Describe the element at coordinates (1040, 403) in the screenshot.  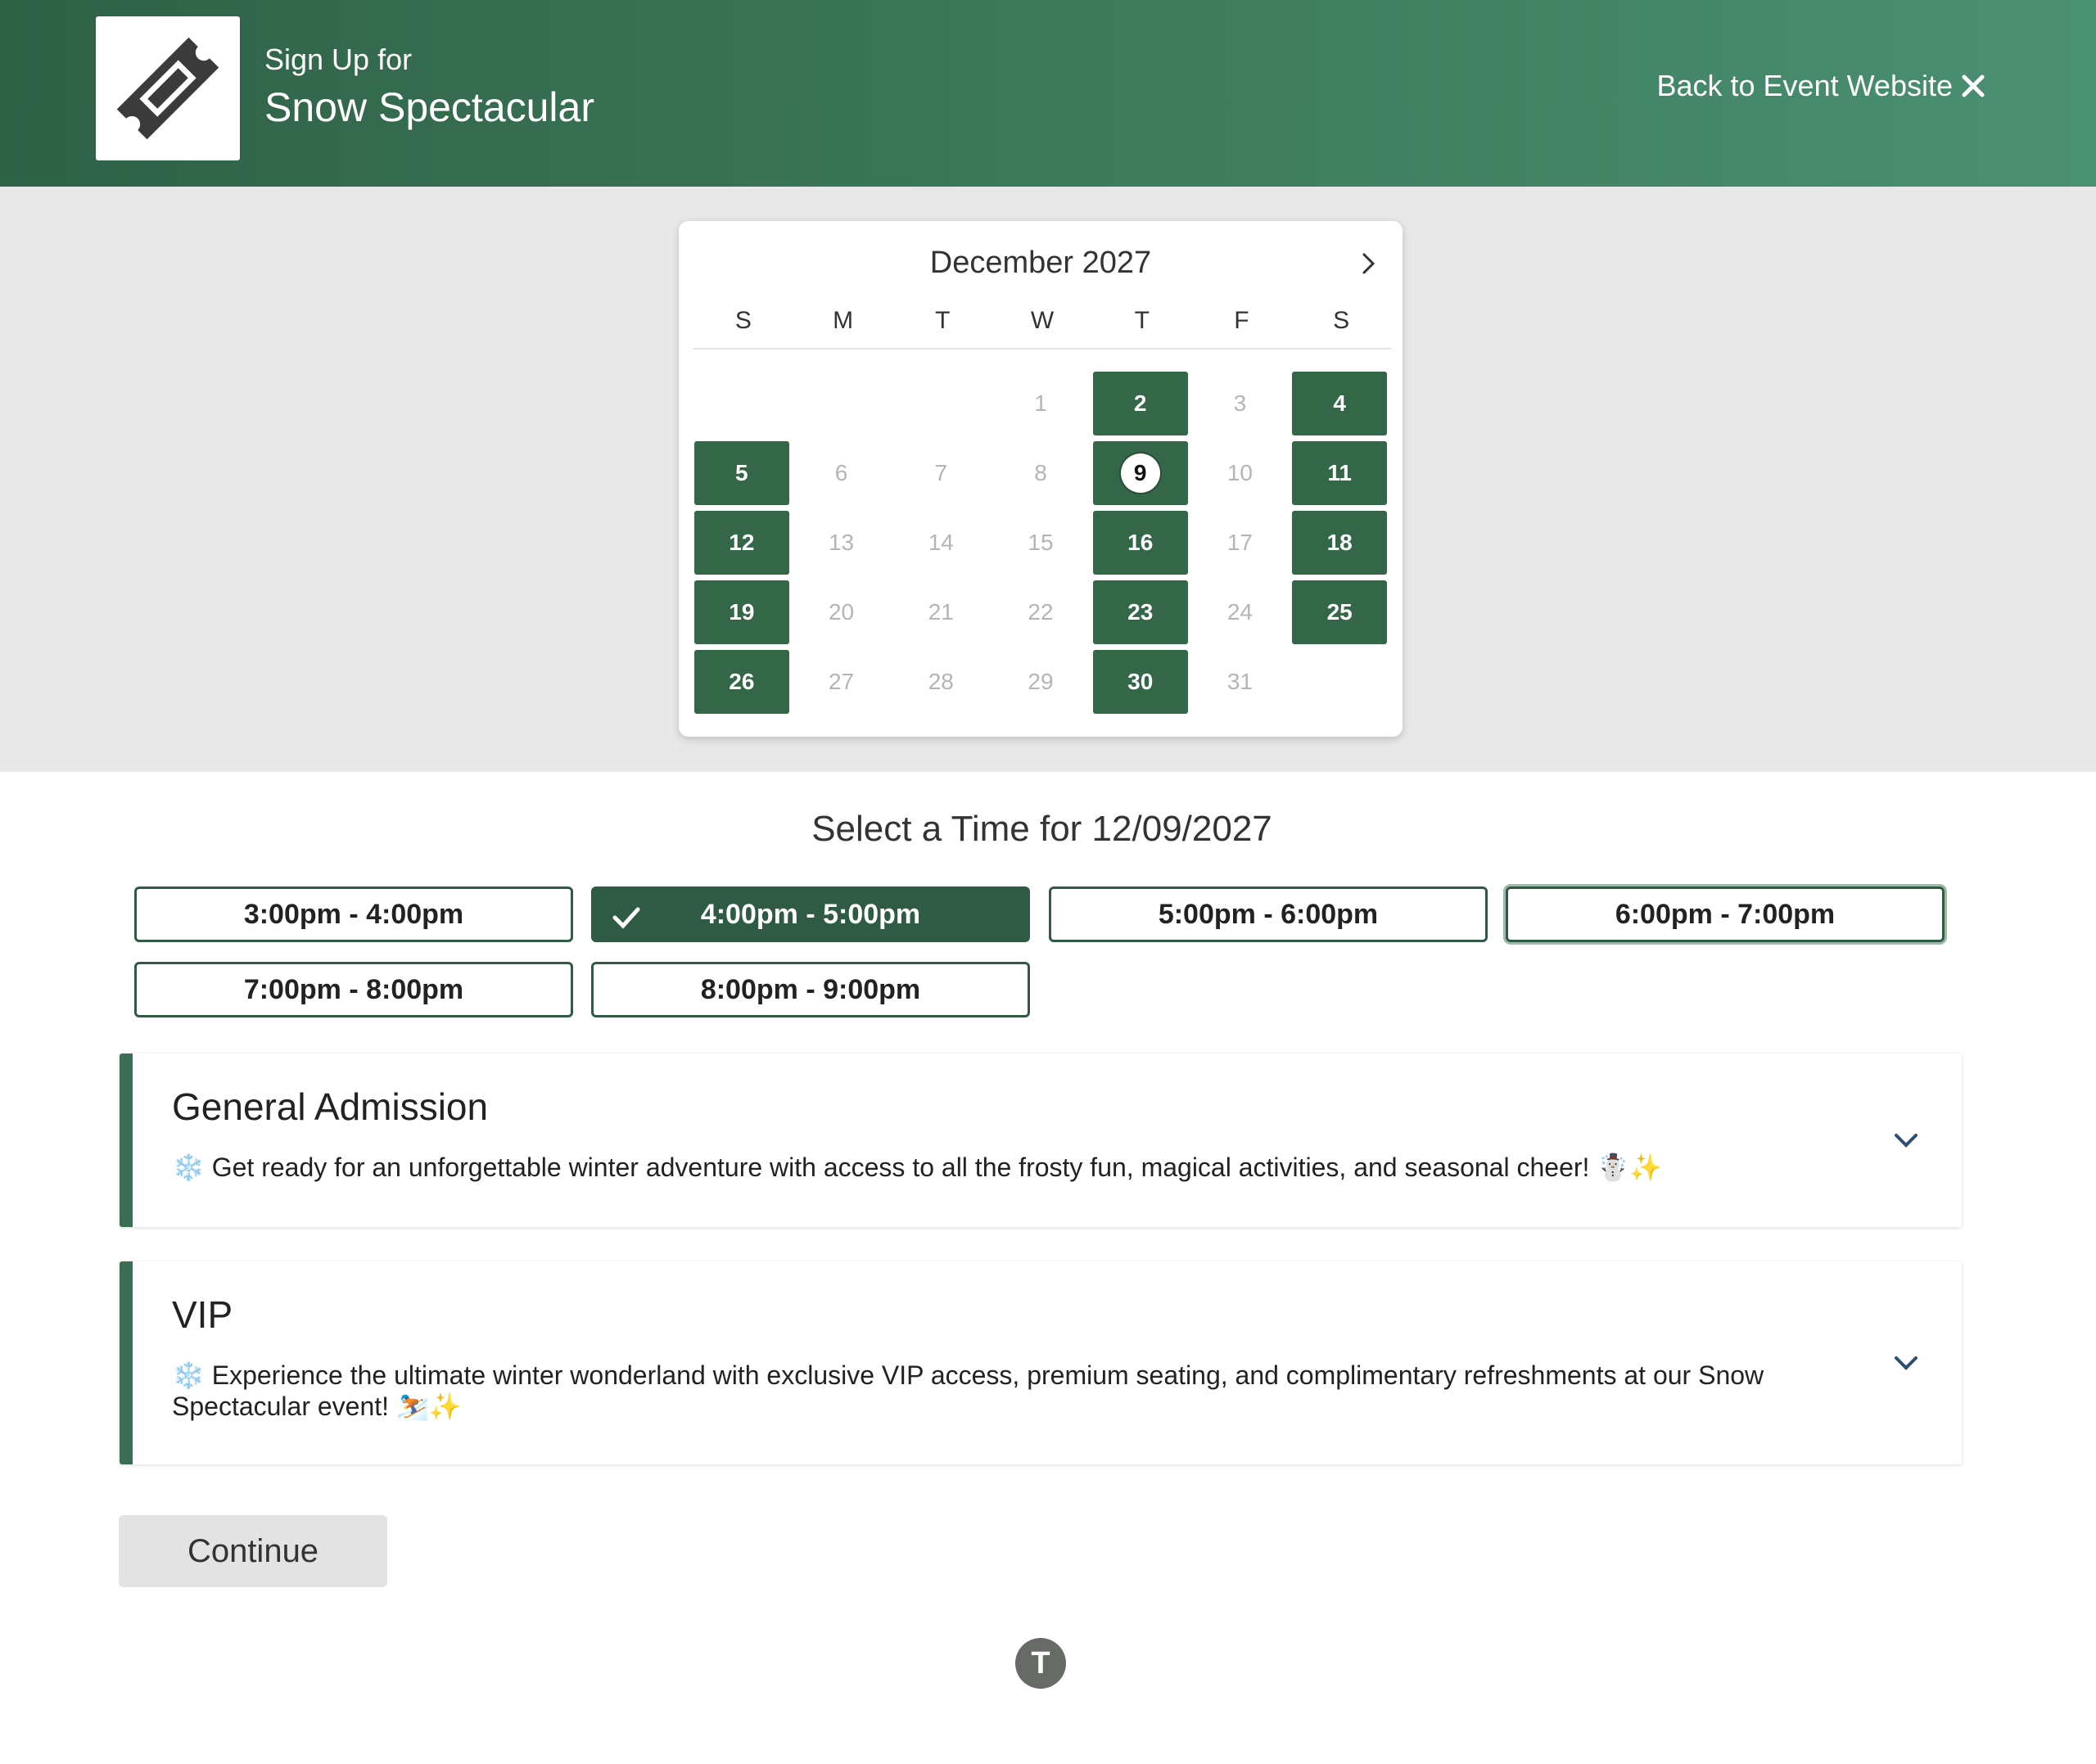
I see `calendar-day-unavailable: 1` at that location.